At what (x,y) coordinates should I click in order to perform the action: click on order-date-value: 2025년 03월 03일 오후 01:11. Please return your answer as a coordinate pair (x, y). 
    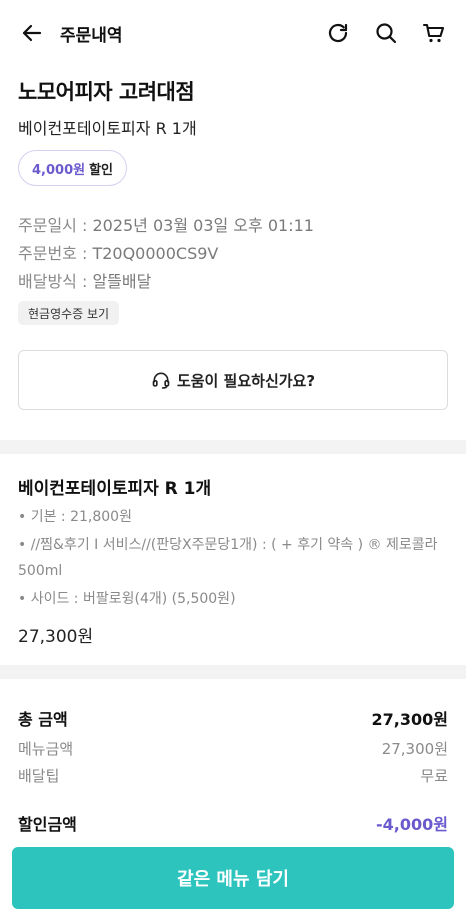
    Looking at the image, I should click on (203, 225).